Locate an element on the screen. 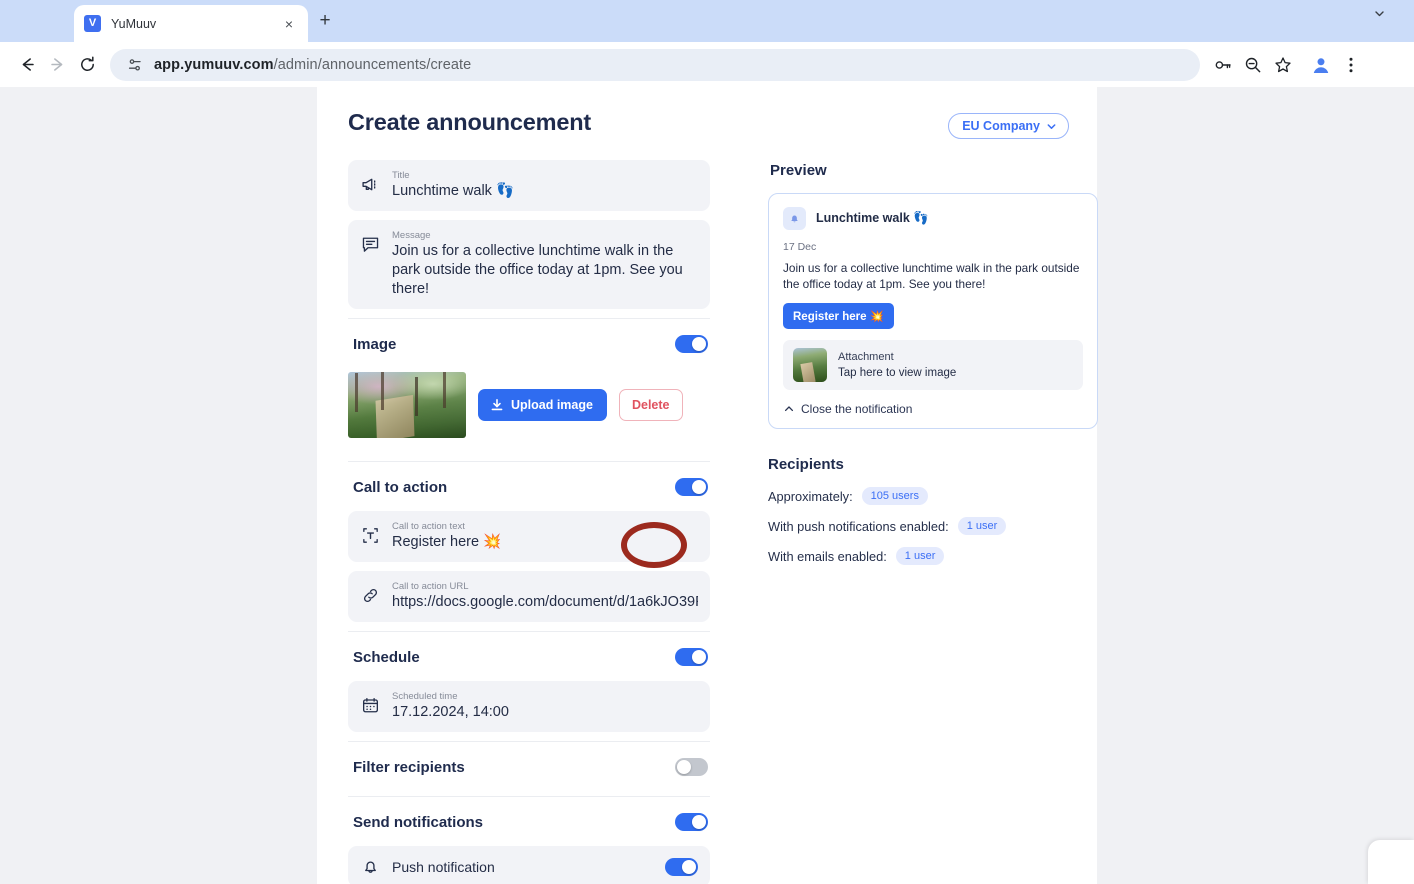 This screenshot has height=884, width=1414. link-icon is located at coordinates (371, 595).